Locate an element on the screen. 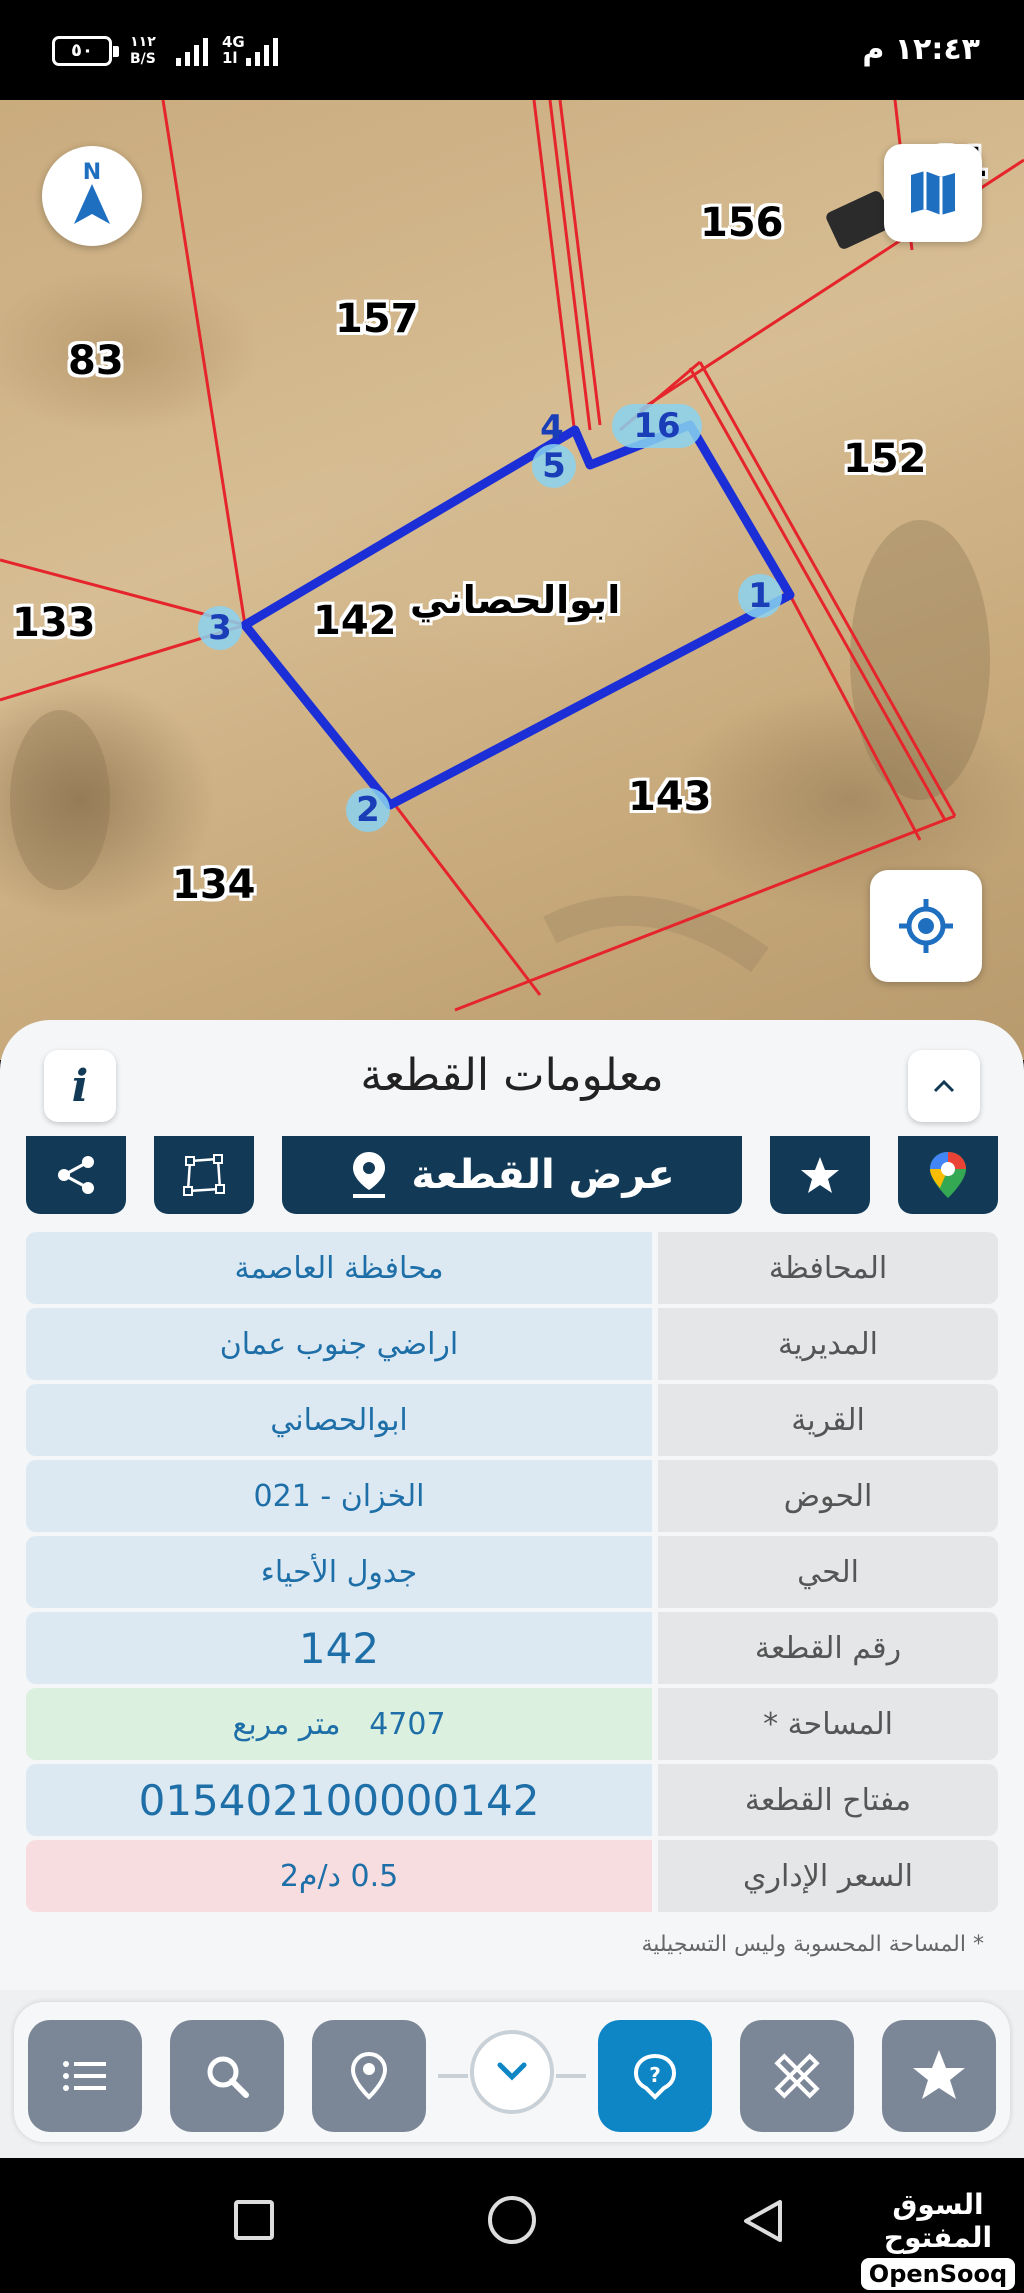  locate-icon is located at coordinates (926, 926).